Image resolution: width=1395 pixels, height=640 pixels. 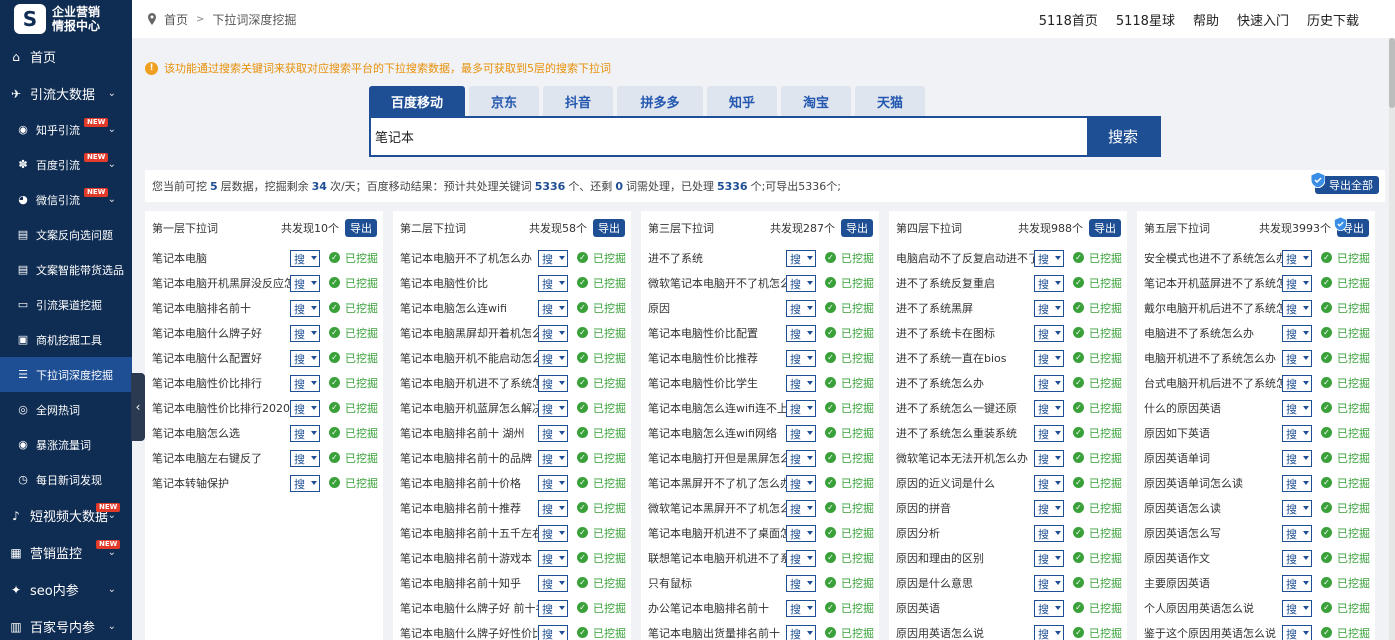 I want to click on tab-douyin: 抖音, so click(x=578, y=101).